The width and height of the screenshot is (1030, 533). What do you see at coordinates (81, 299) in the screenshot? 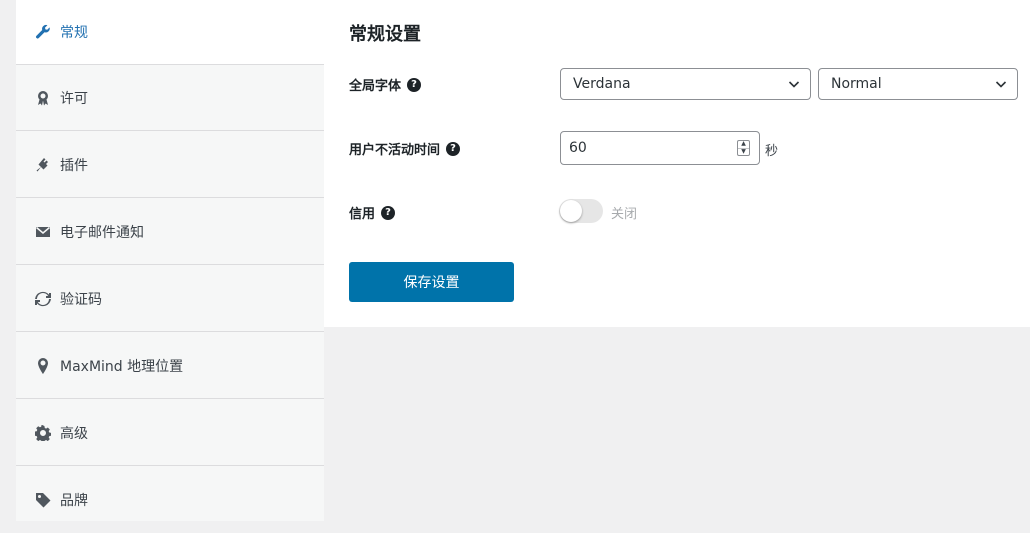
I see `sidebar-item-label: 验证码` at bounding box center [81, 299].